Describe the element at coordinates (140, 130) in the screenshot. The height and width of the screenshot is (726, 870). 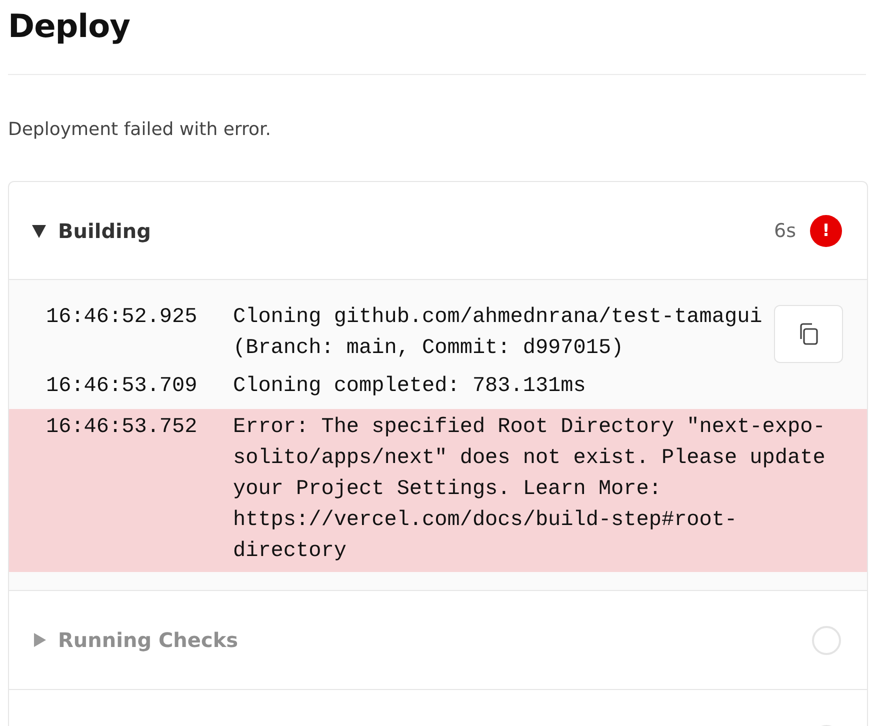
I see `status-message: Deployment failed with error.` at that location.